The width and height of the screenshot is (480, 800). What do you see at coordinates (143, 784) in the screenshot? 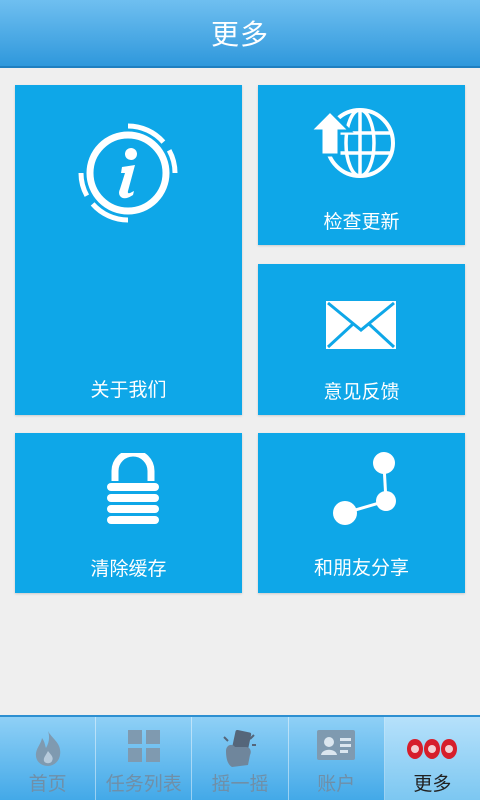
I see `tab-task-list-label: 任务列表` at bounding box center [143, 784].